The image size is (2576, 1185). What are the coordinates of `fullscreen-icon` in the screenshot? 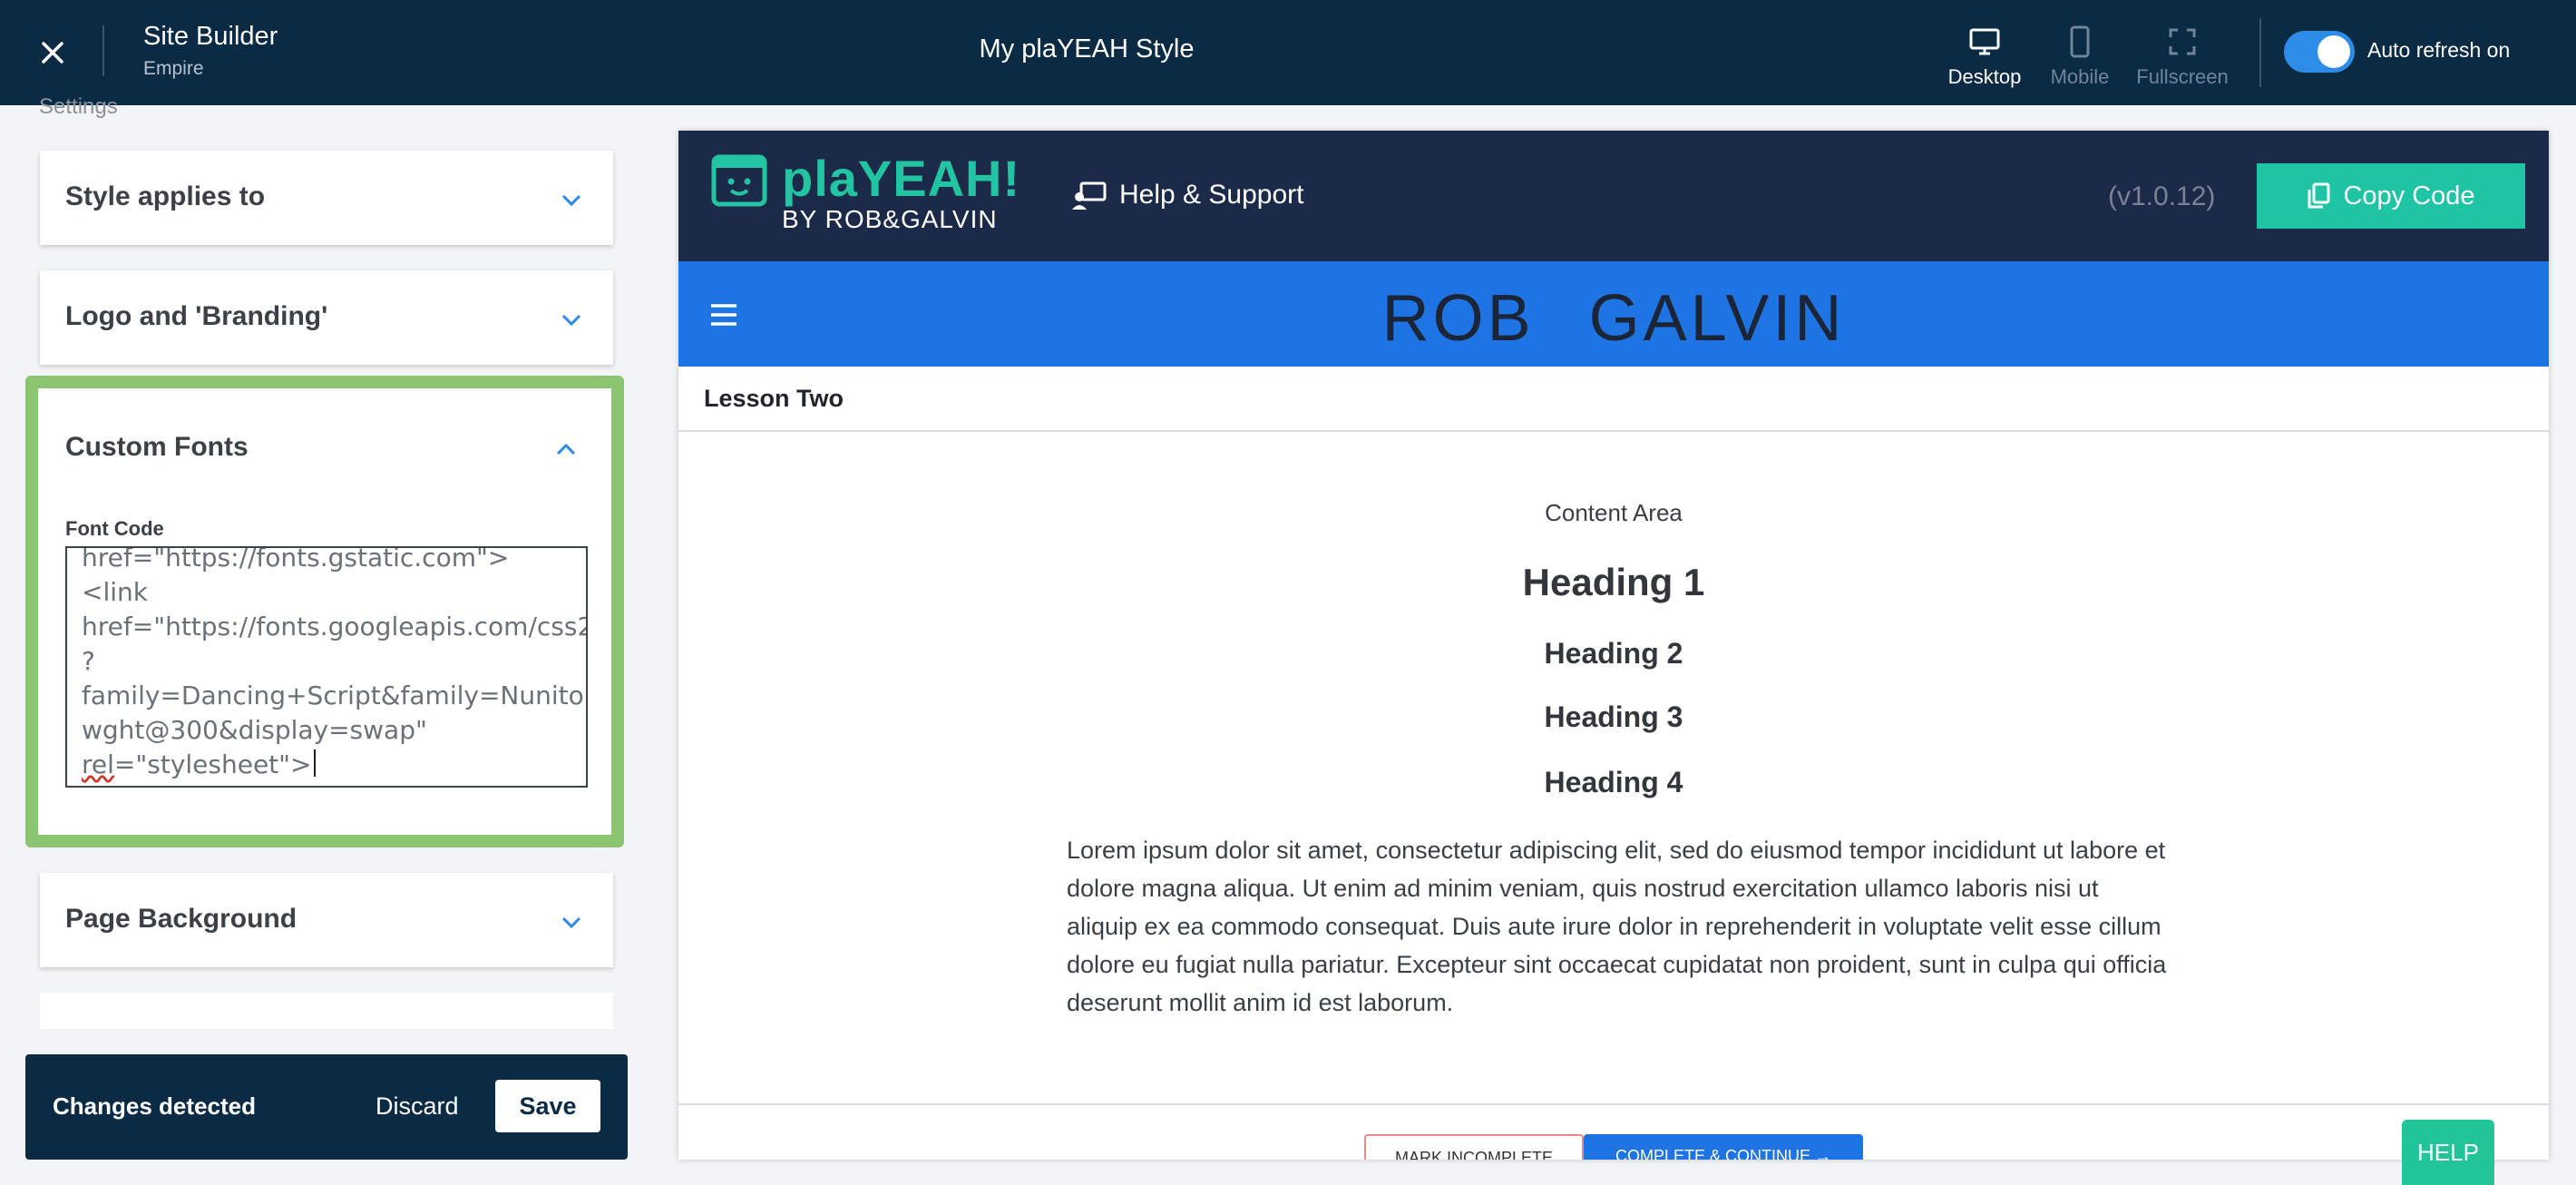 It's located at (2182, 41).